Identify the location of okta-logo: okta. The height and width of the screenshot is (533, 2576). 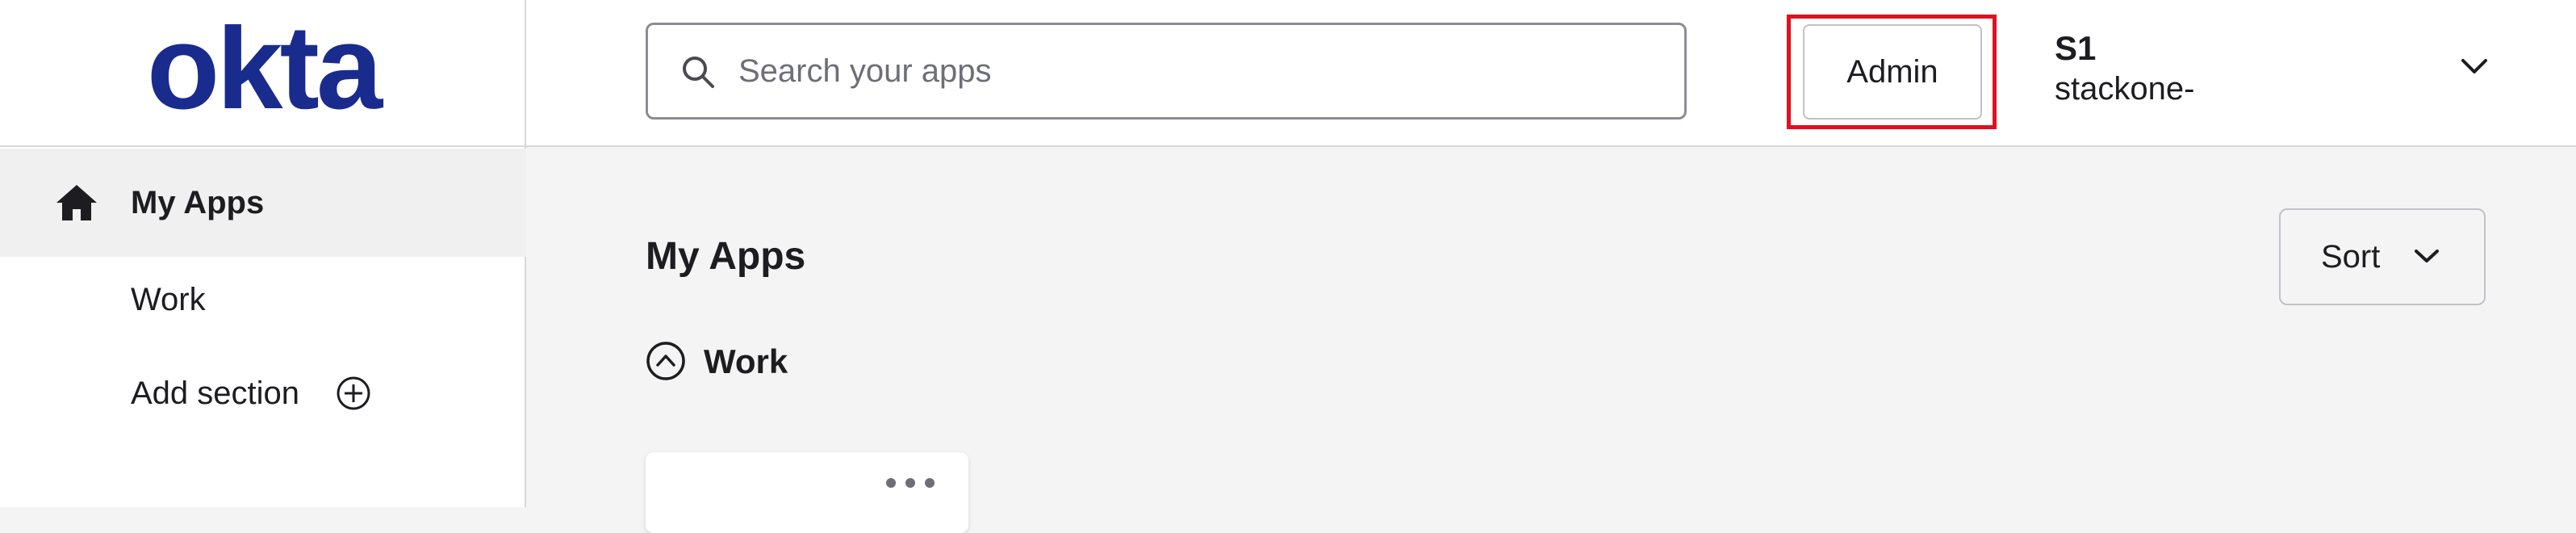
(263, 72).